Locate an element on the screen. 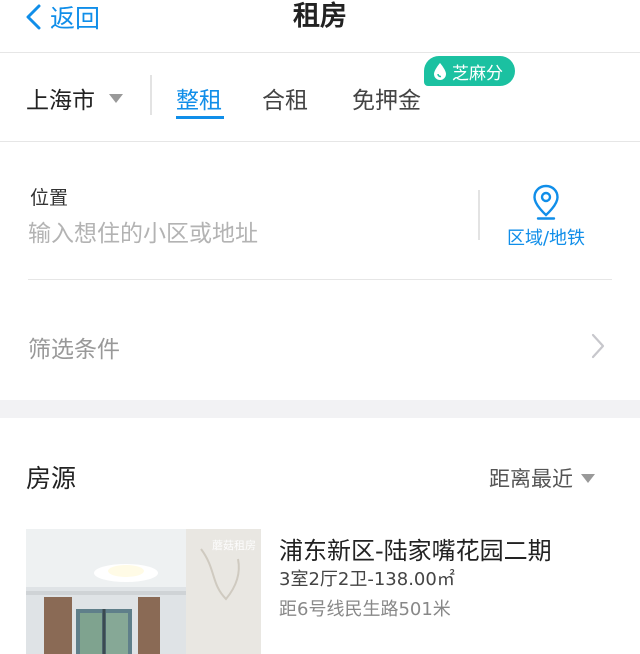 The width and height of the screenshot is (640, 654). tab-shared-rent: 合租 is located at coordinates (285, 98).